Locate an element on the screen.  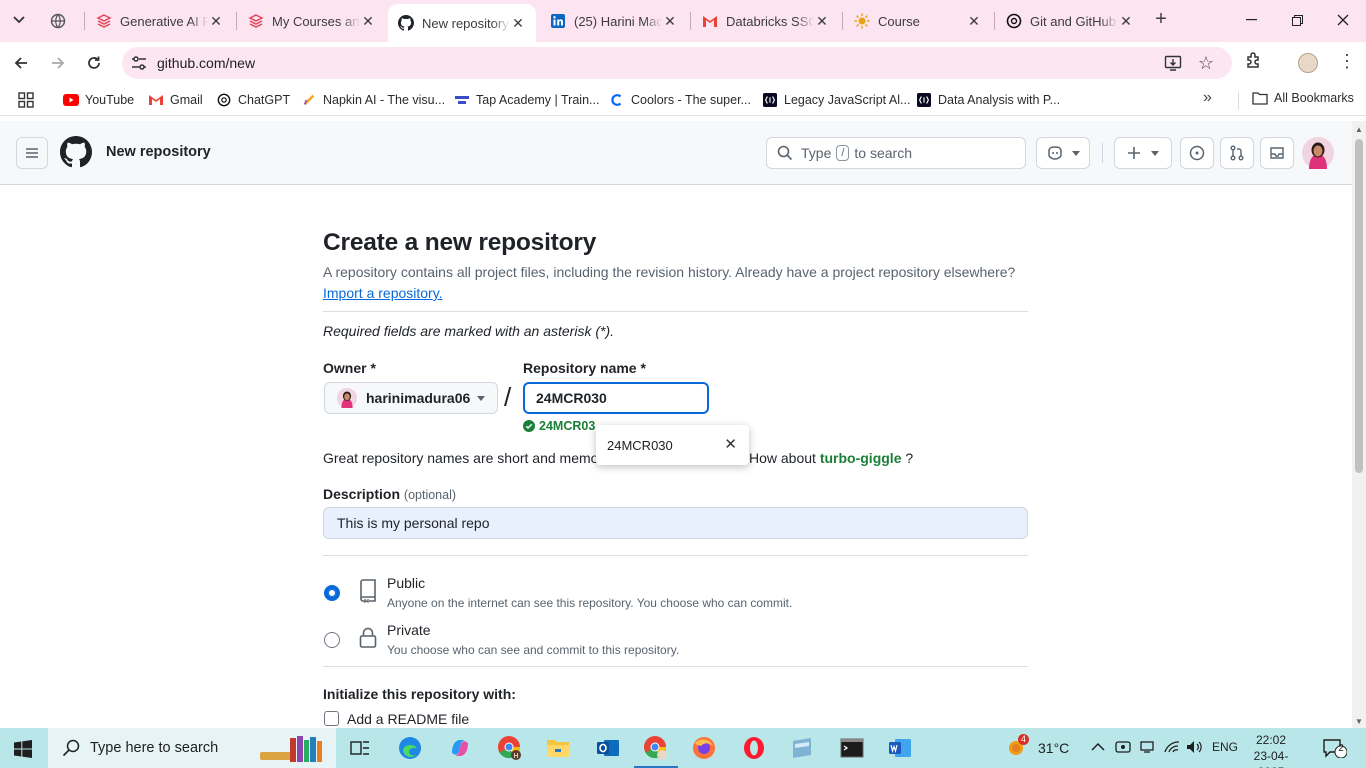
install-app-icon is located at coordinates (1173, 63).